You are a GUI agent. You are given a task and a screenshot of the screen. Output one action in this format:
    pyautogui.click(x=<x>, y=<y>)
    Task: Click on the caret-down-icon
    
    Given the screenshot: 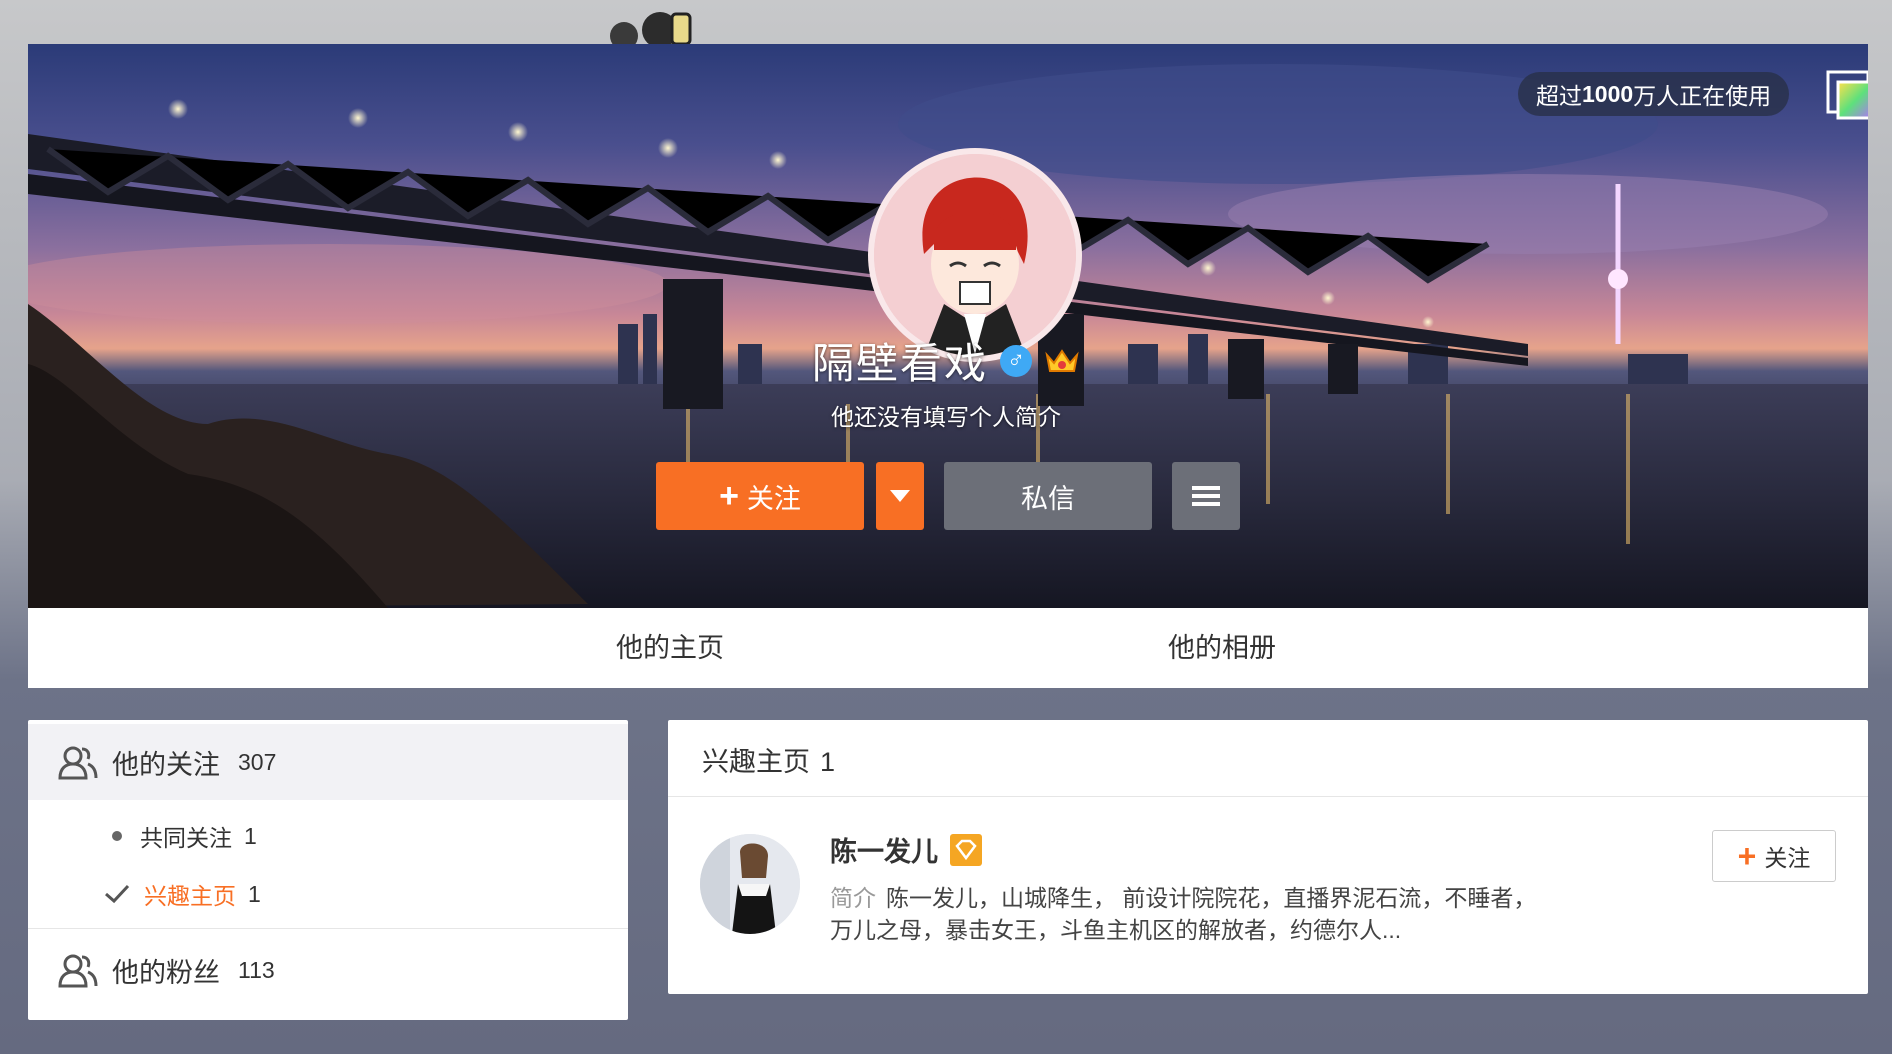 What is the action you would take?
    pyautogui.click(x=900, y=496)
    